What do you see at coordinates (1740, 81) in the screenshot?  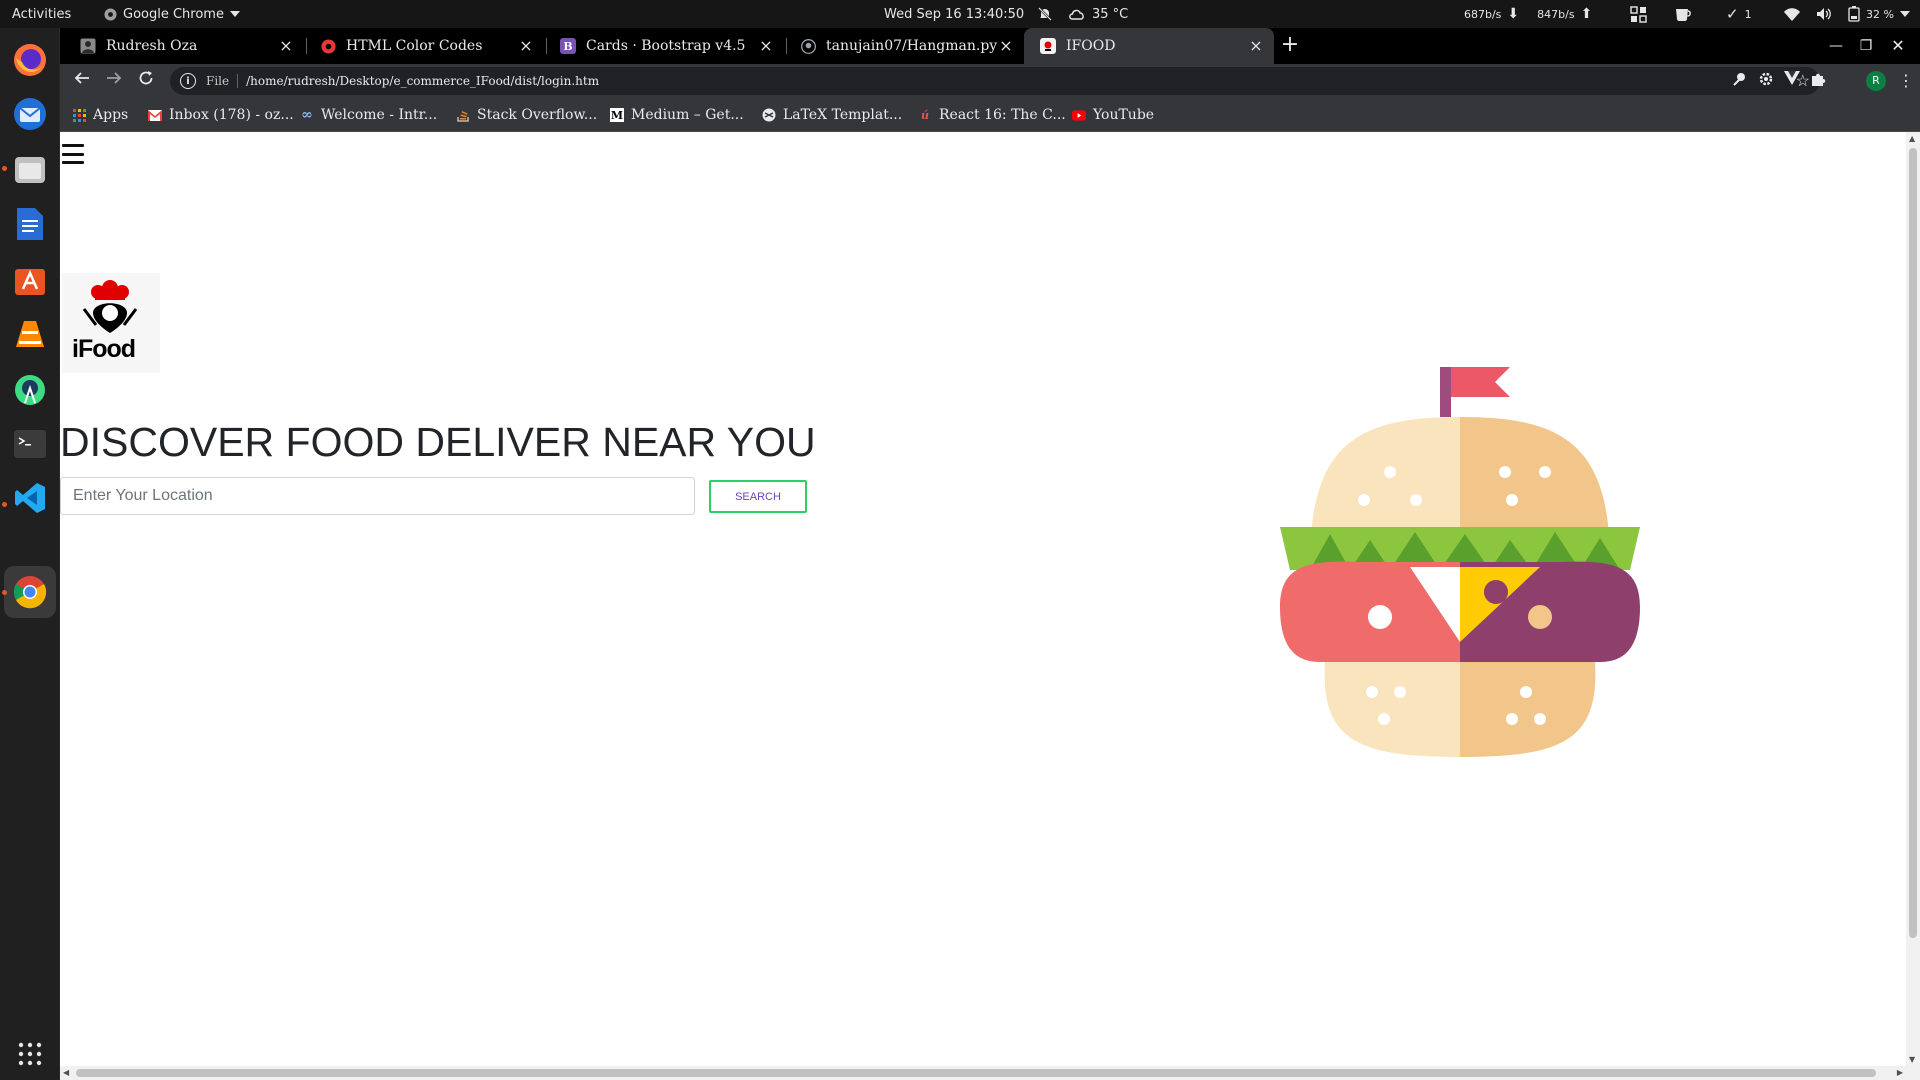 I see `extension-1-icon` at bounding box center [1740, 81].